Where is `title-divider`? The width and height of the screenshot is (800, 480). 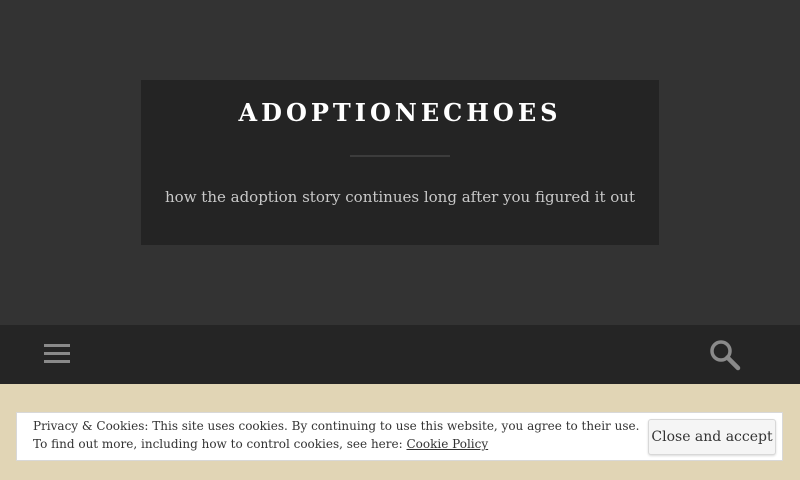
title-divider is located at coordinates (400, 156).